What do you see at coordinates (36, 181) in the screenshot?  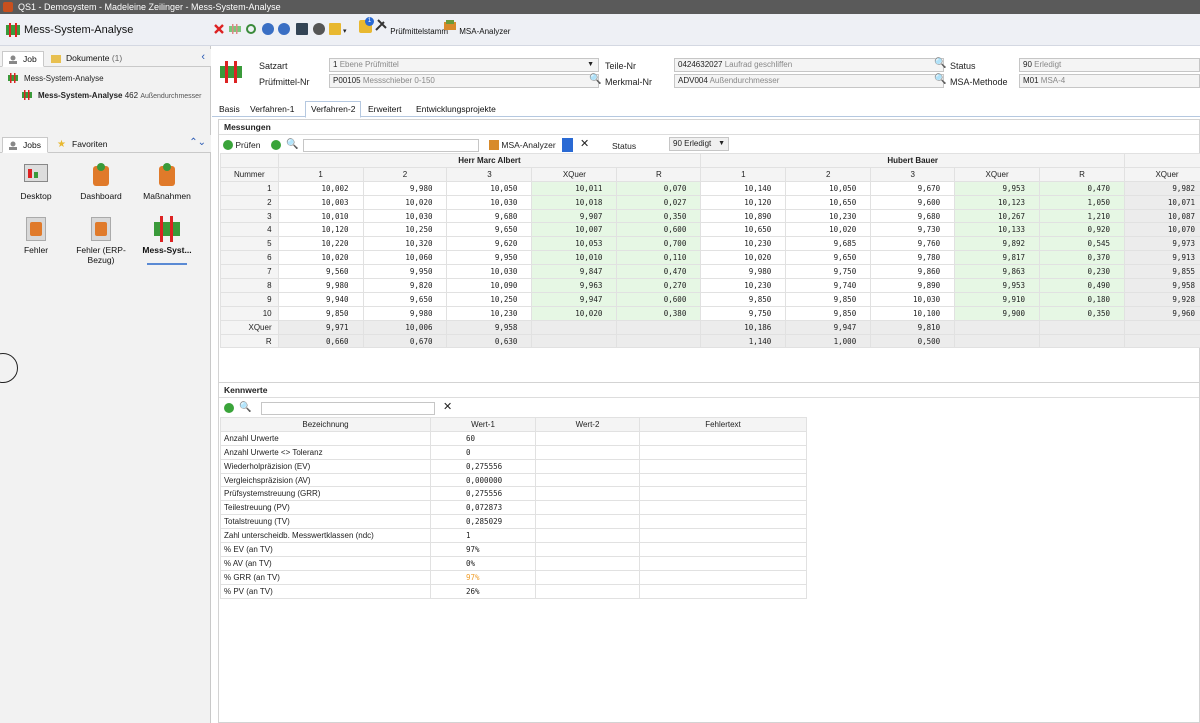 I see `tile-desktop: Desktop` at bounding box center [36, 181].